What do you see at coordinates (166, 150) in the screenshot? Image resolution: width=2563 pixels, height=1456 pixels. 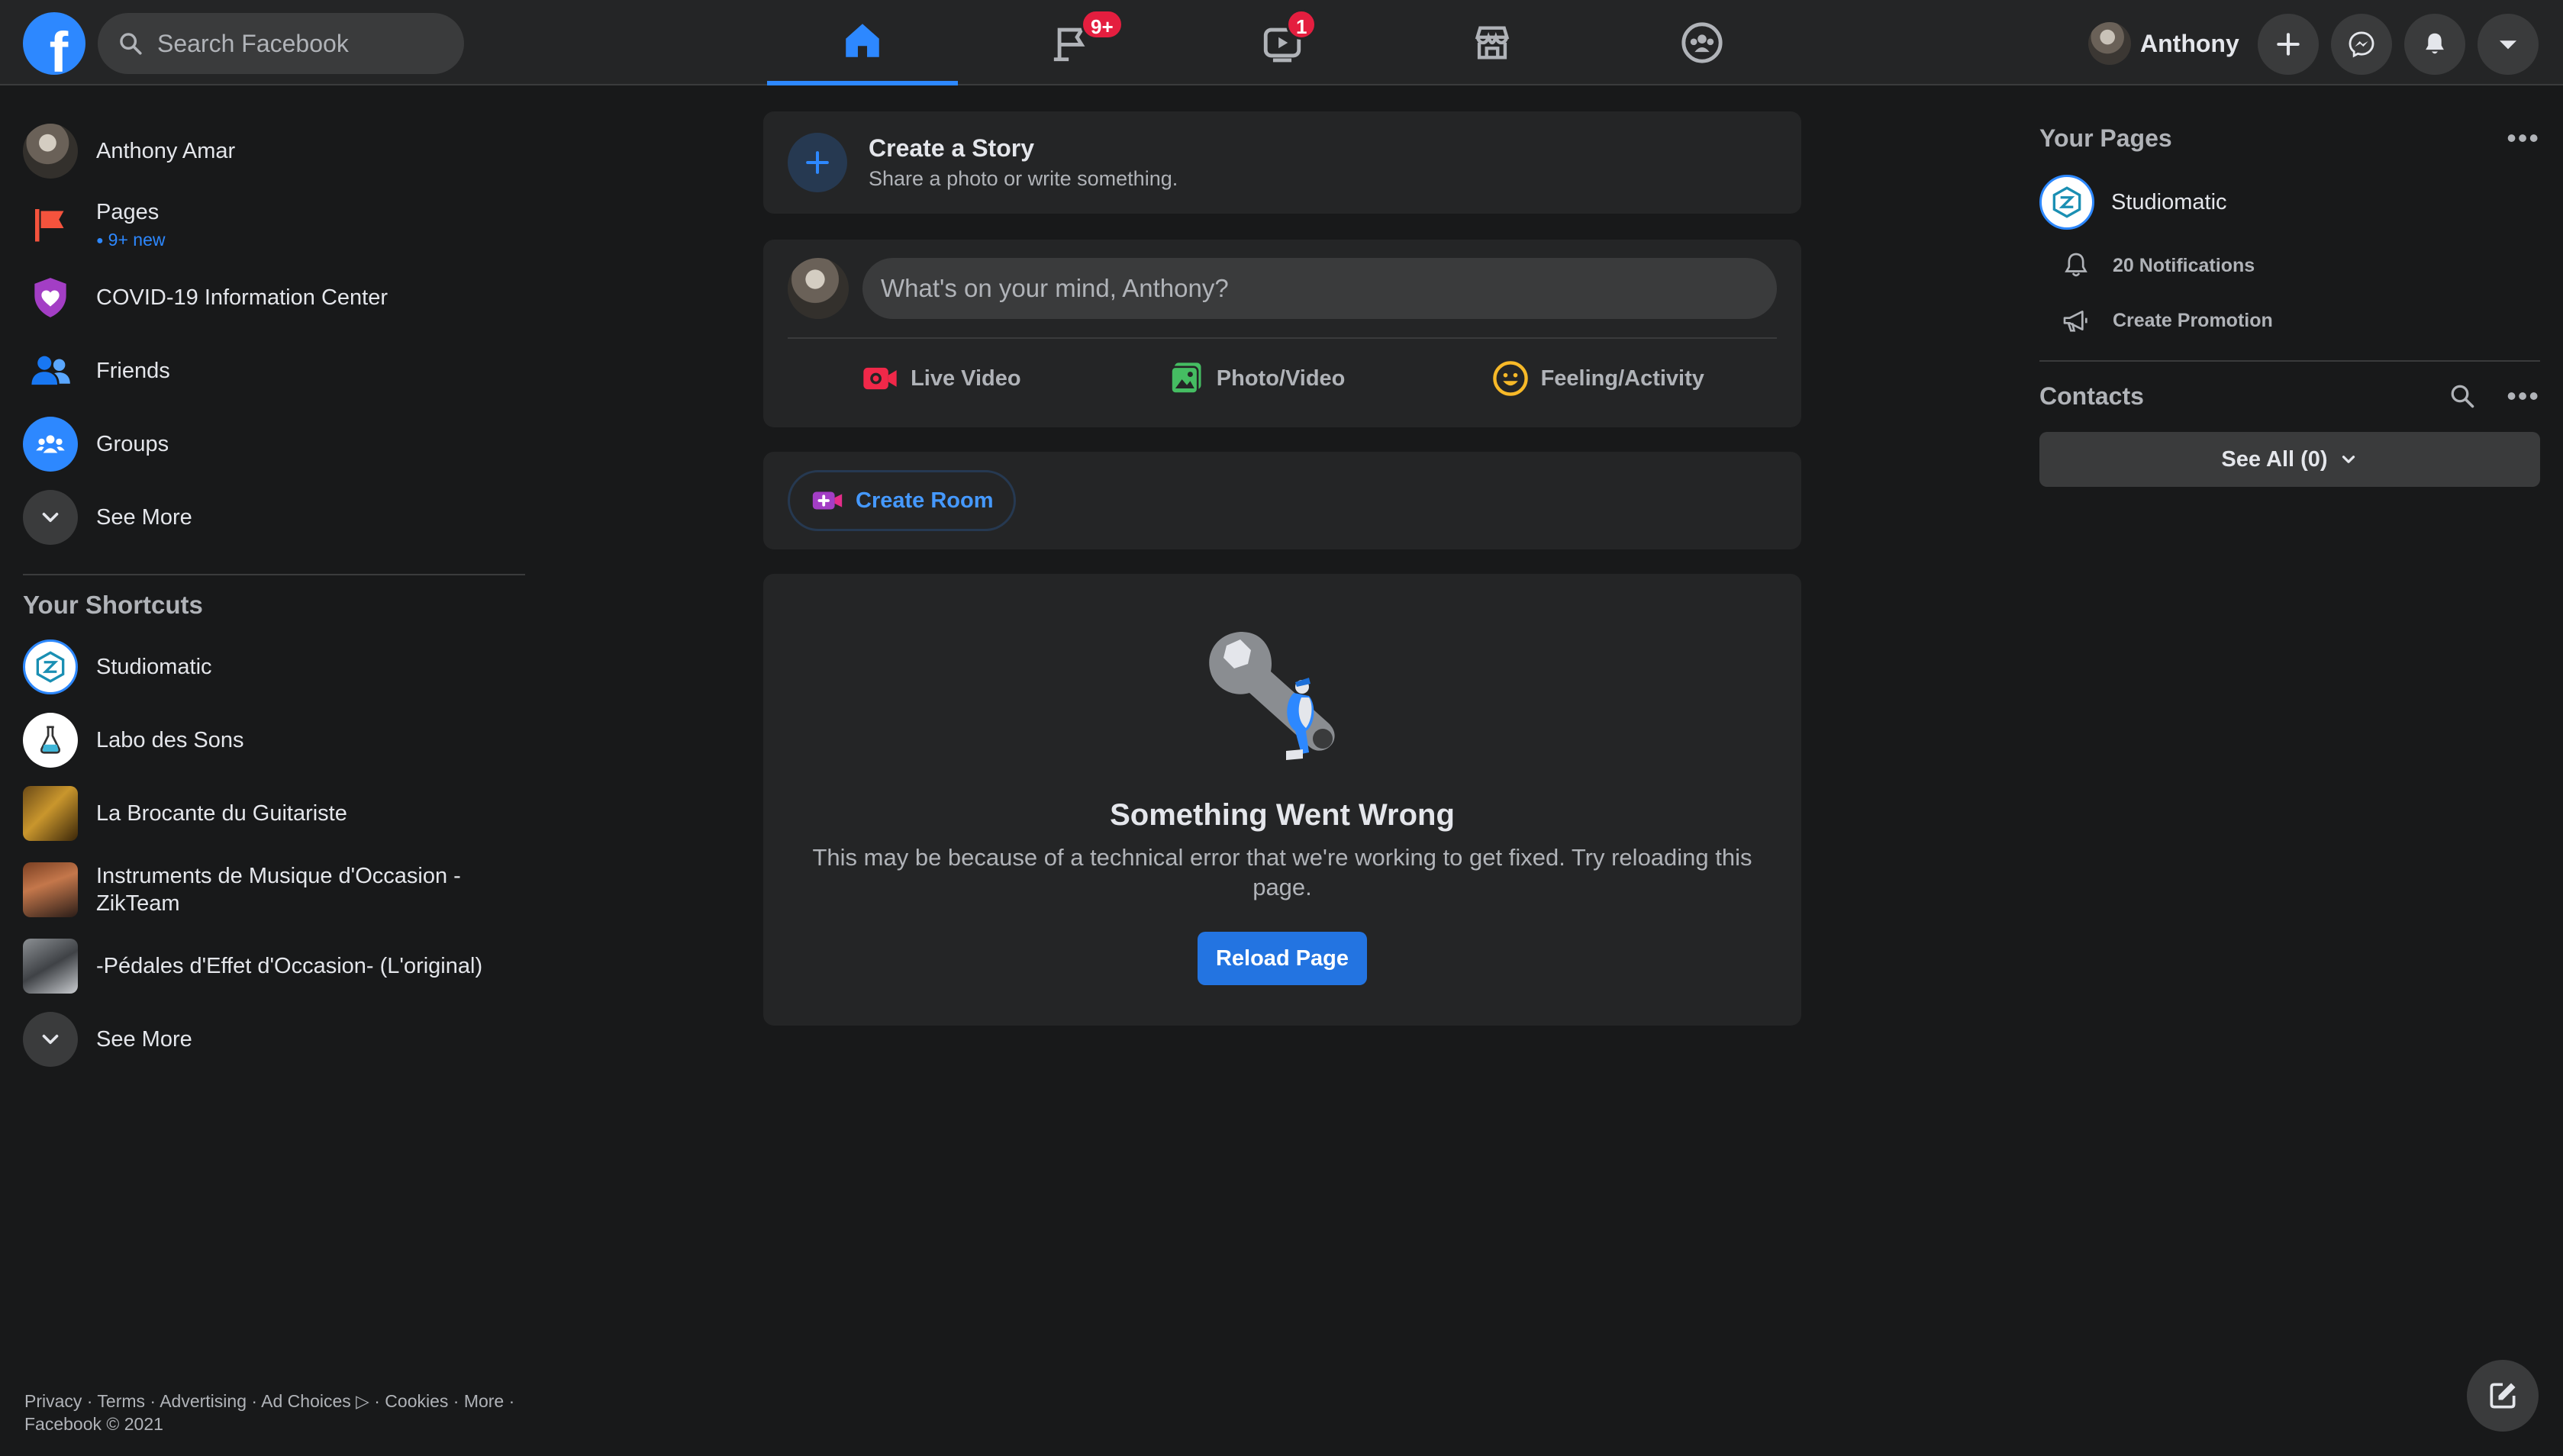 I see `sidebar-item-label: Anthony Amar` at bounding box center [166, 150].